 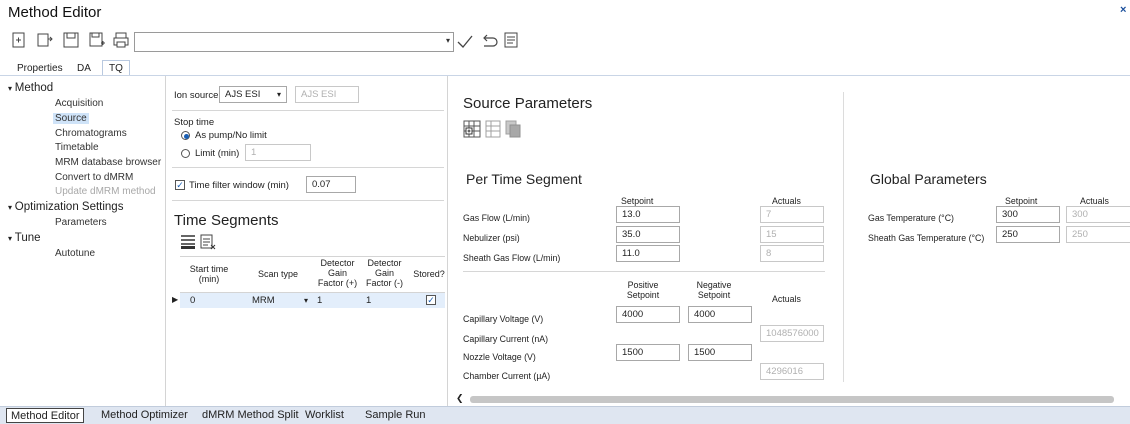 What do you see at coordinates (71, 118) in the screenshot?
I see `tree-item-source: Source` at bounding box center [71, 118].